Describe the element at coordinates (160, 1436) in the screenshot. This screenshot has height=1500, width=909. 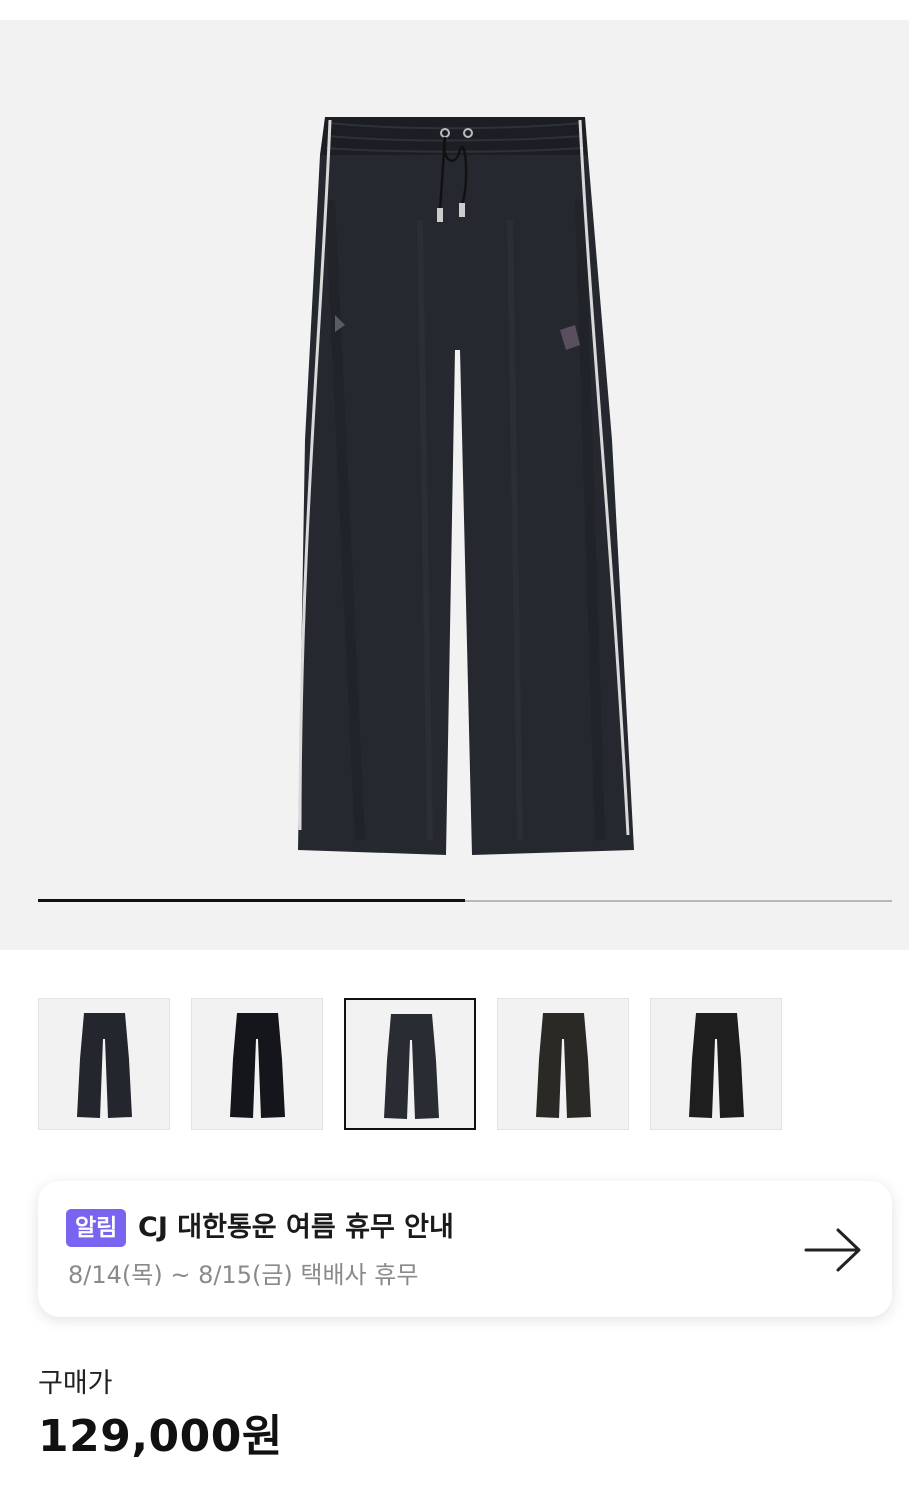
I see `price-value: 129,000원` at that location.